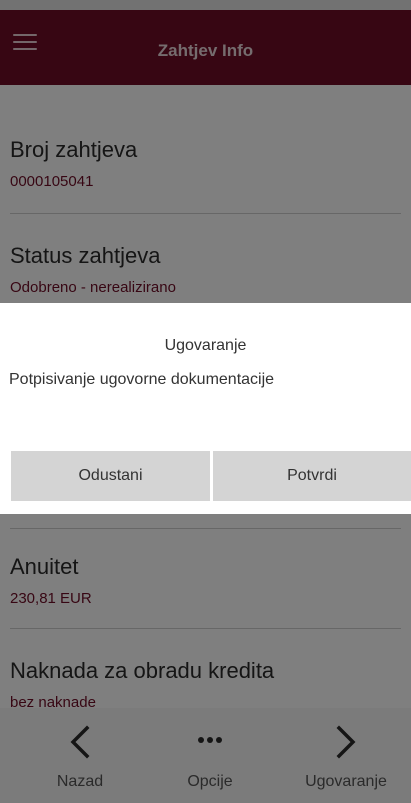 This screenshot has width=411, height=803. I want to click on confirm-button: Potvrdi, so click(312, 476).